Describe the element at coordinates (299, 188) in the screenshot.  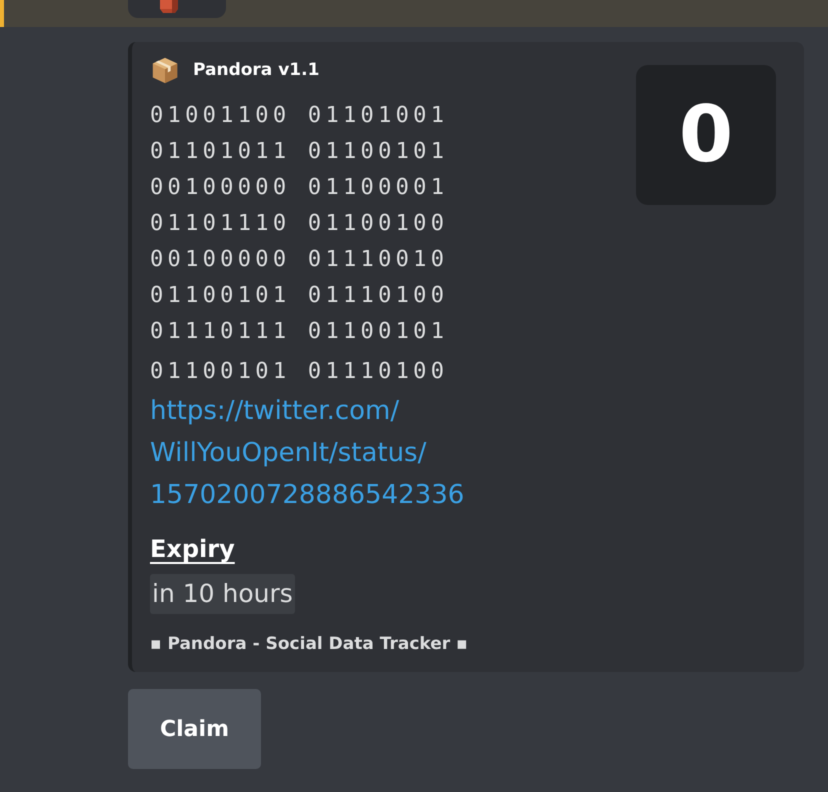
I see `binary-text-line: 00100000 01100001` at that location.